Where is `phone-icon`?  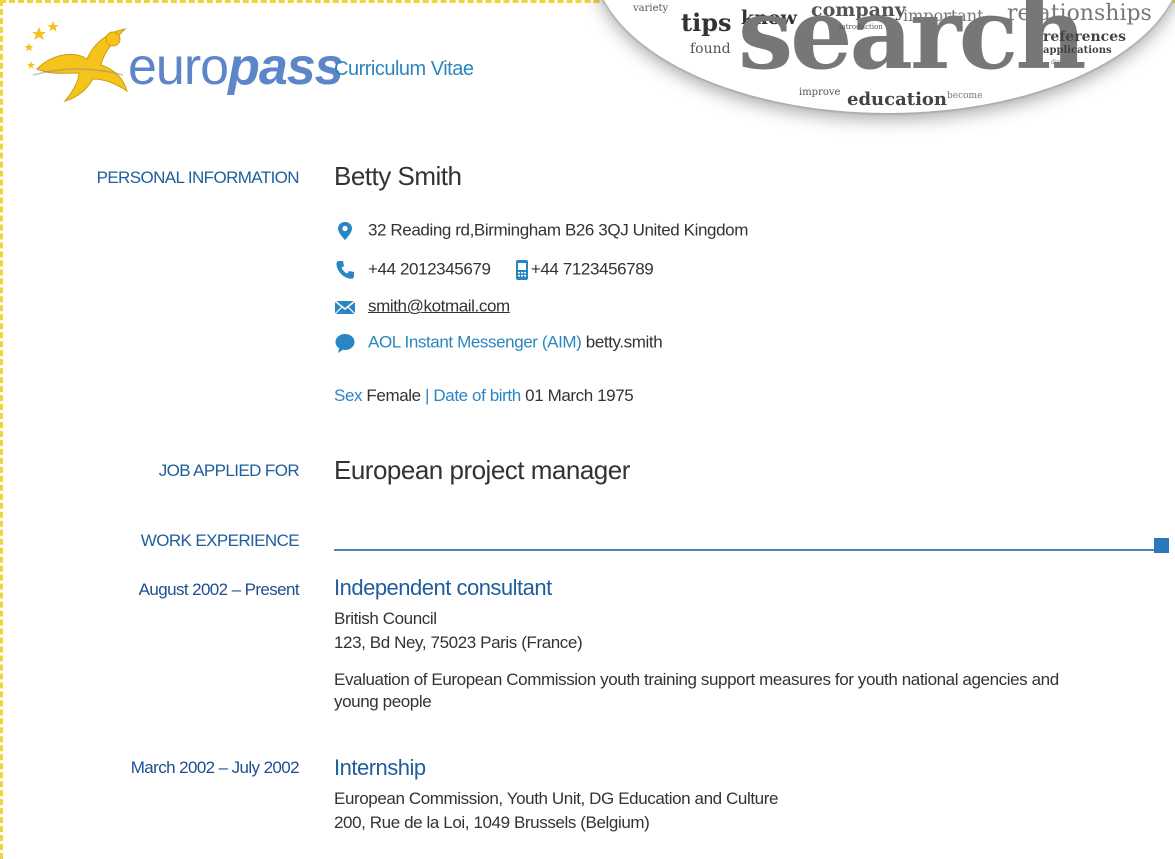 phone-icon is located at coordinates (345, 270).